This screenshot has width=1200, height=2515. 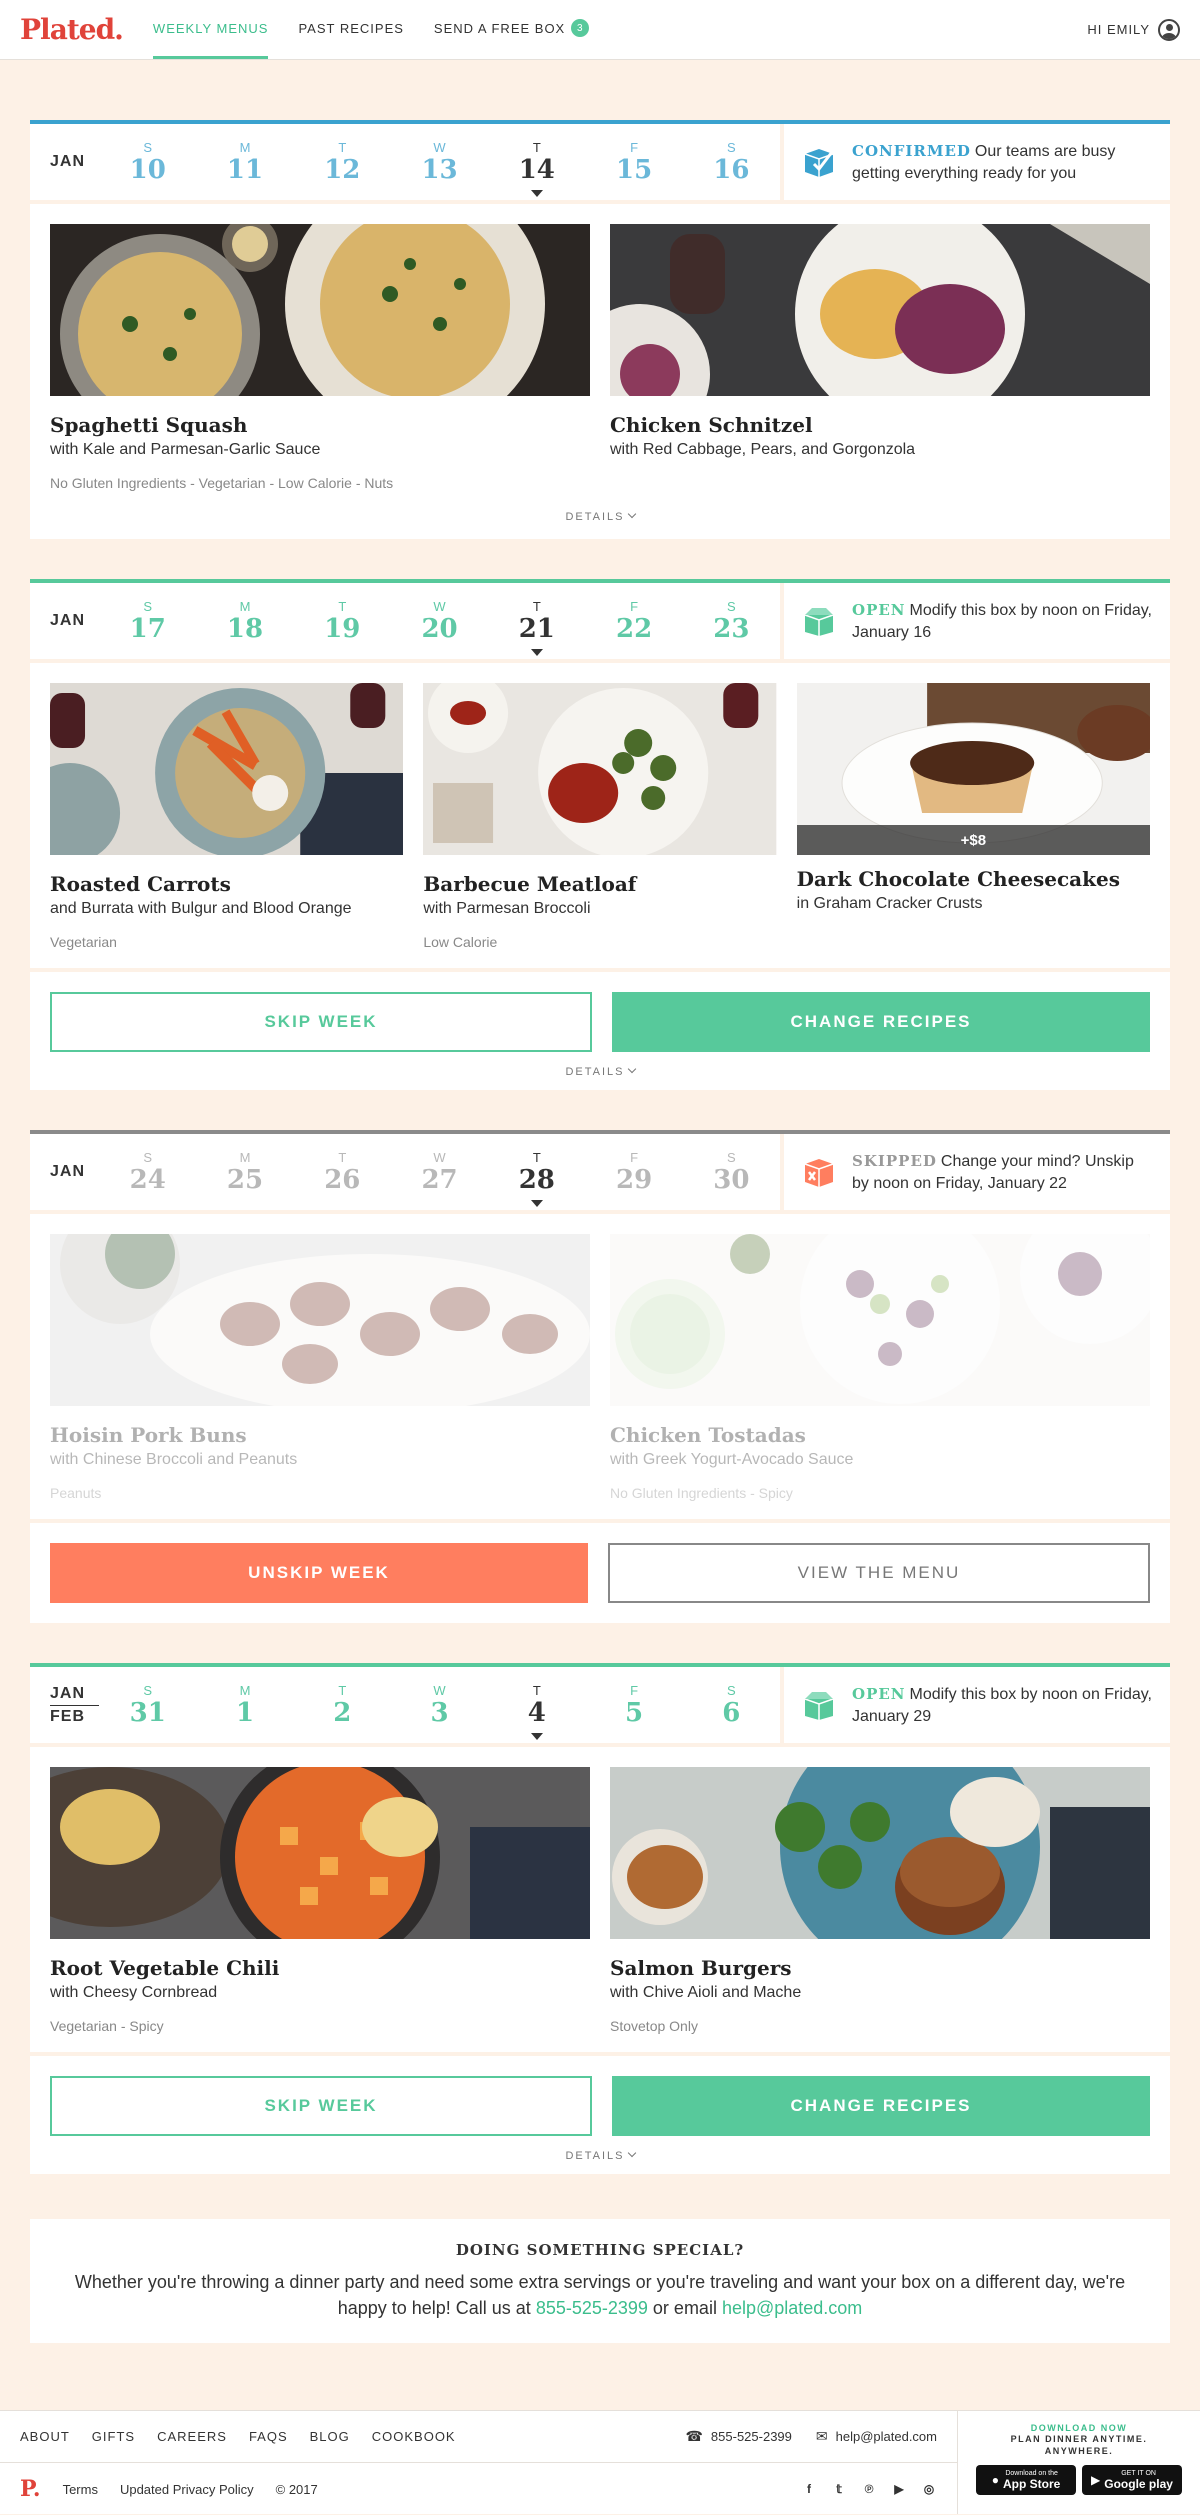 I want to click on month-label-first: JAN, so click(x=75, y=1694).